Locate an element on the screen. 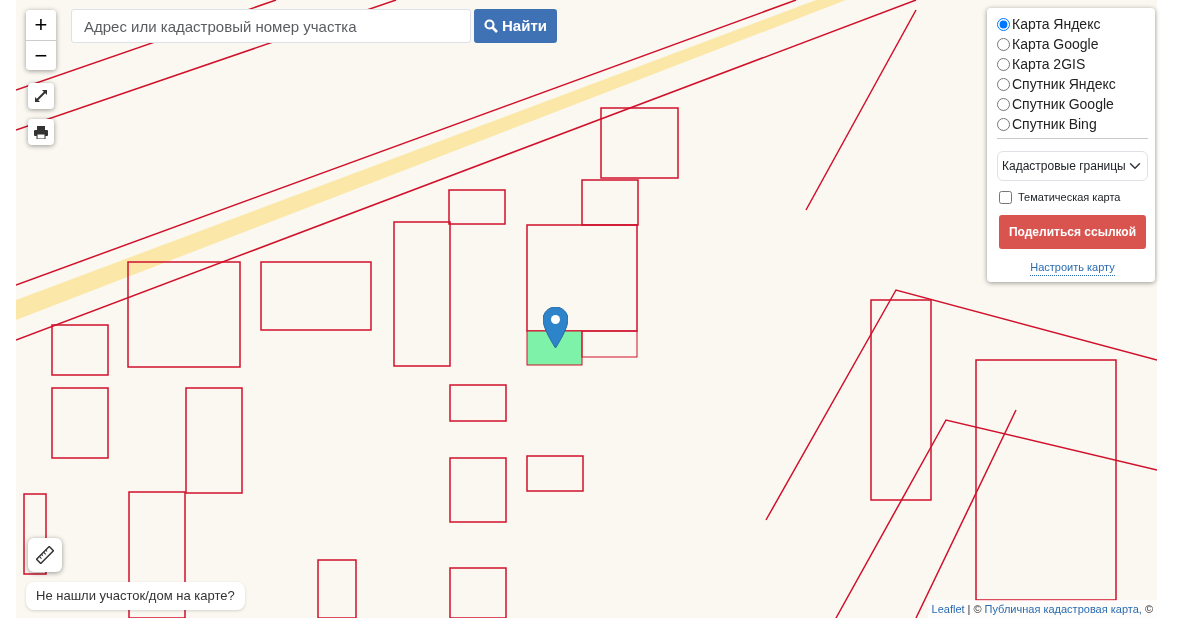 Image resolution: width=1192 pixels, height=638 pixels. layer-option: Спутник Google is located at coordinates (1072, 104).